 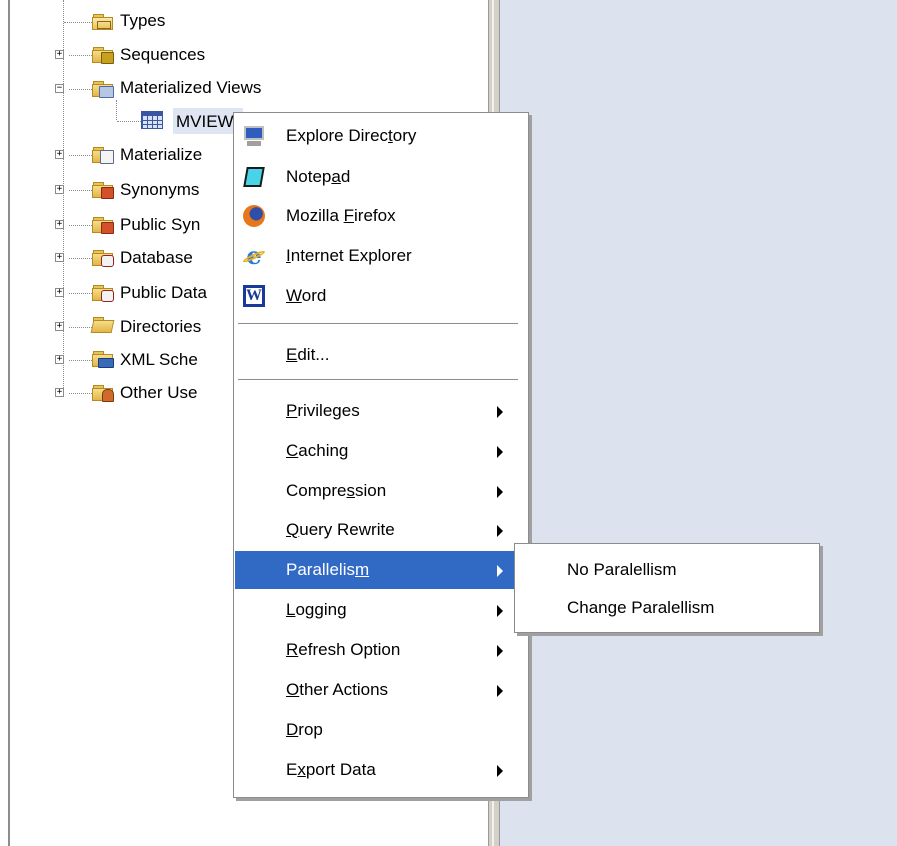 What do you see at coordinates (103, 55) in the screenshot?
I see `sequences-icon` at bounding box center [103, 55].